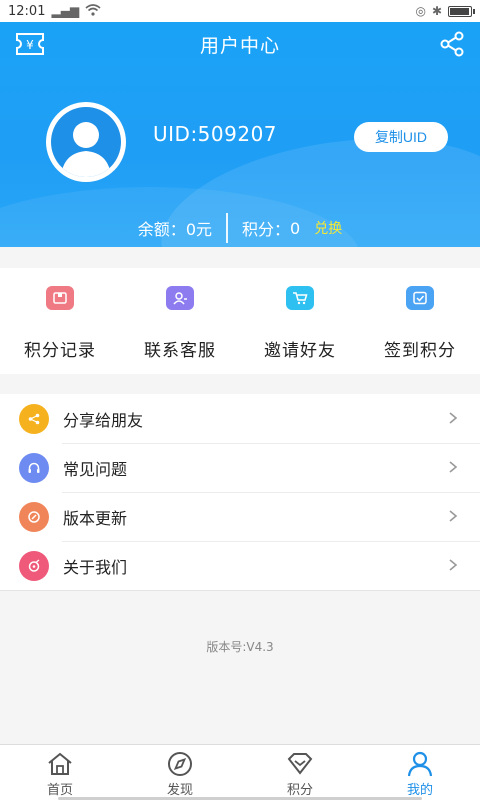  Describe the element at coordinates (59, 790) in the screenshot. I see `tab-label: 首页` at that location.